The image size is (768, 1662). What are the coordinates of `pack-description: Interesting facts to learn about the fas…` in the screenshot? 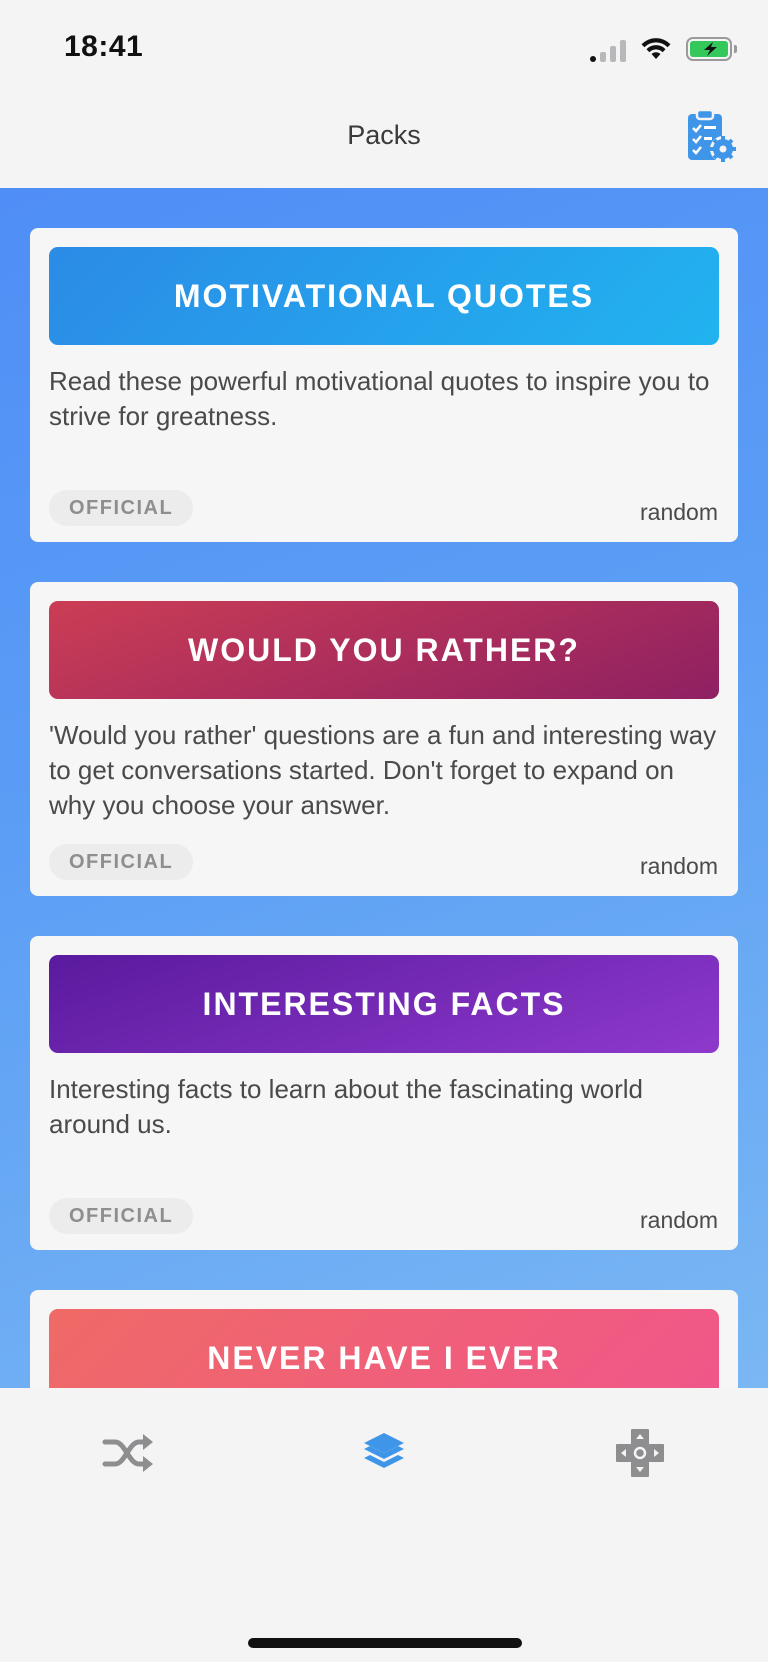 It's located at (346, 1106).